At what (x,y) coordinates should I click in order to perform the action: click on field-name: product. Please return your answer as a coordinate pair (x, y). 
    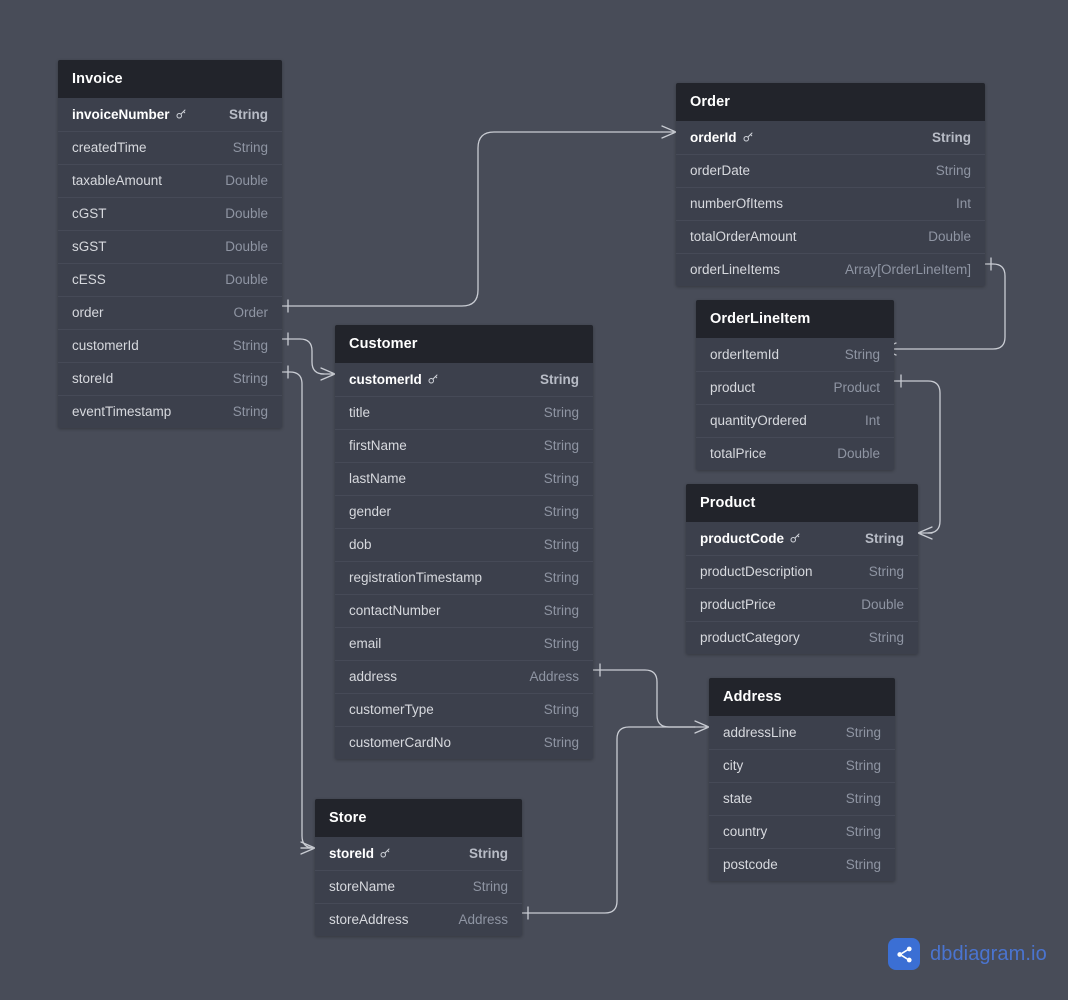
    Looking at the image, I should click on (732, 387).